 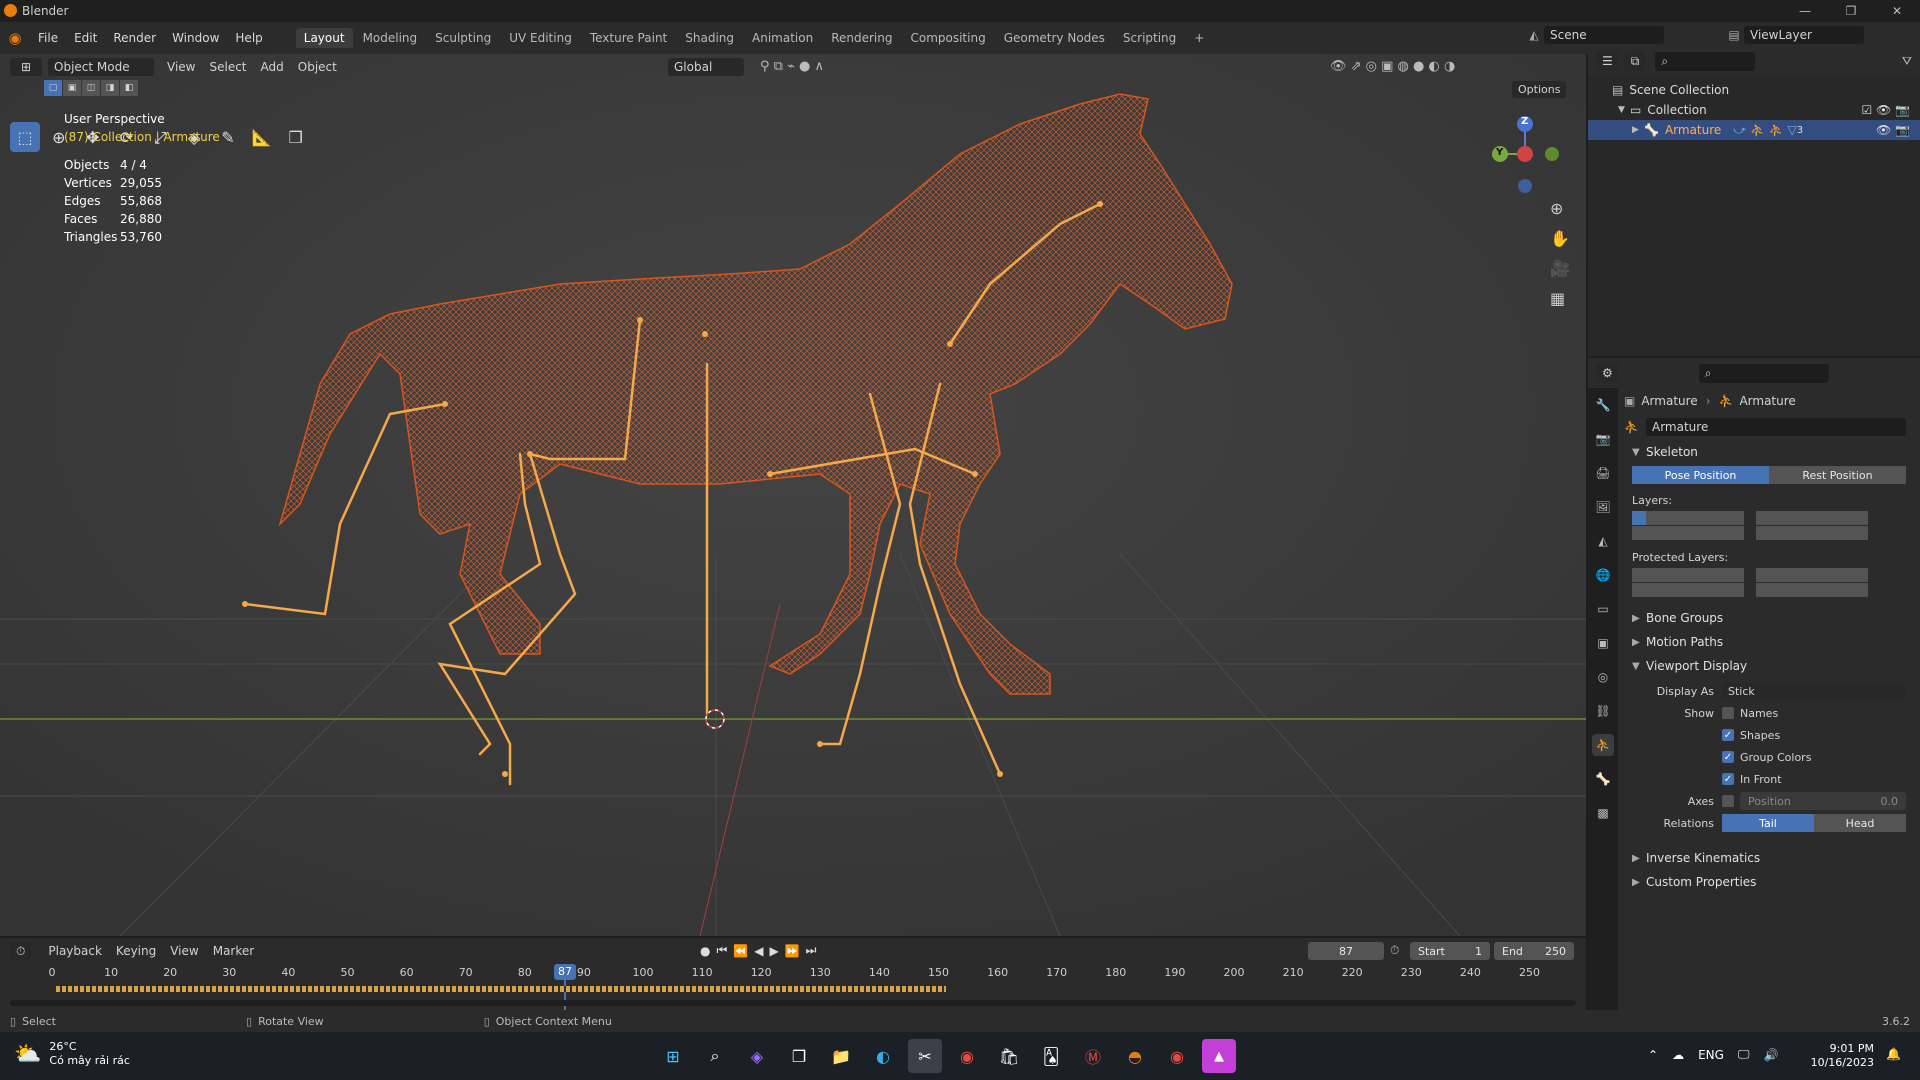 I want to click on scene-tab-icon: ◭, so click(x=1603, y=541).